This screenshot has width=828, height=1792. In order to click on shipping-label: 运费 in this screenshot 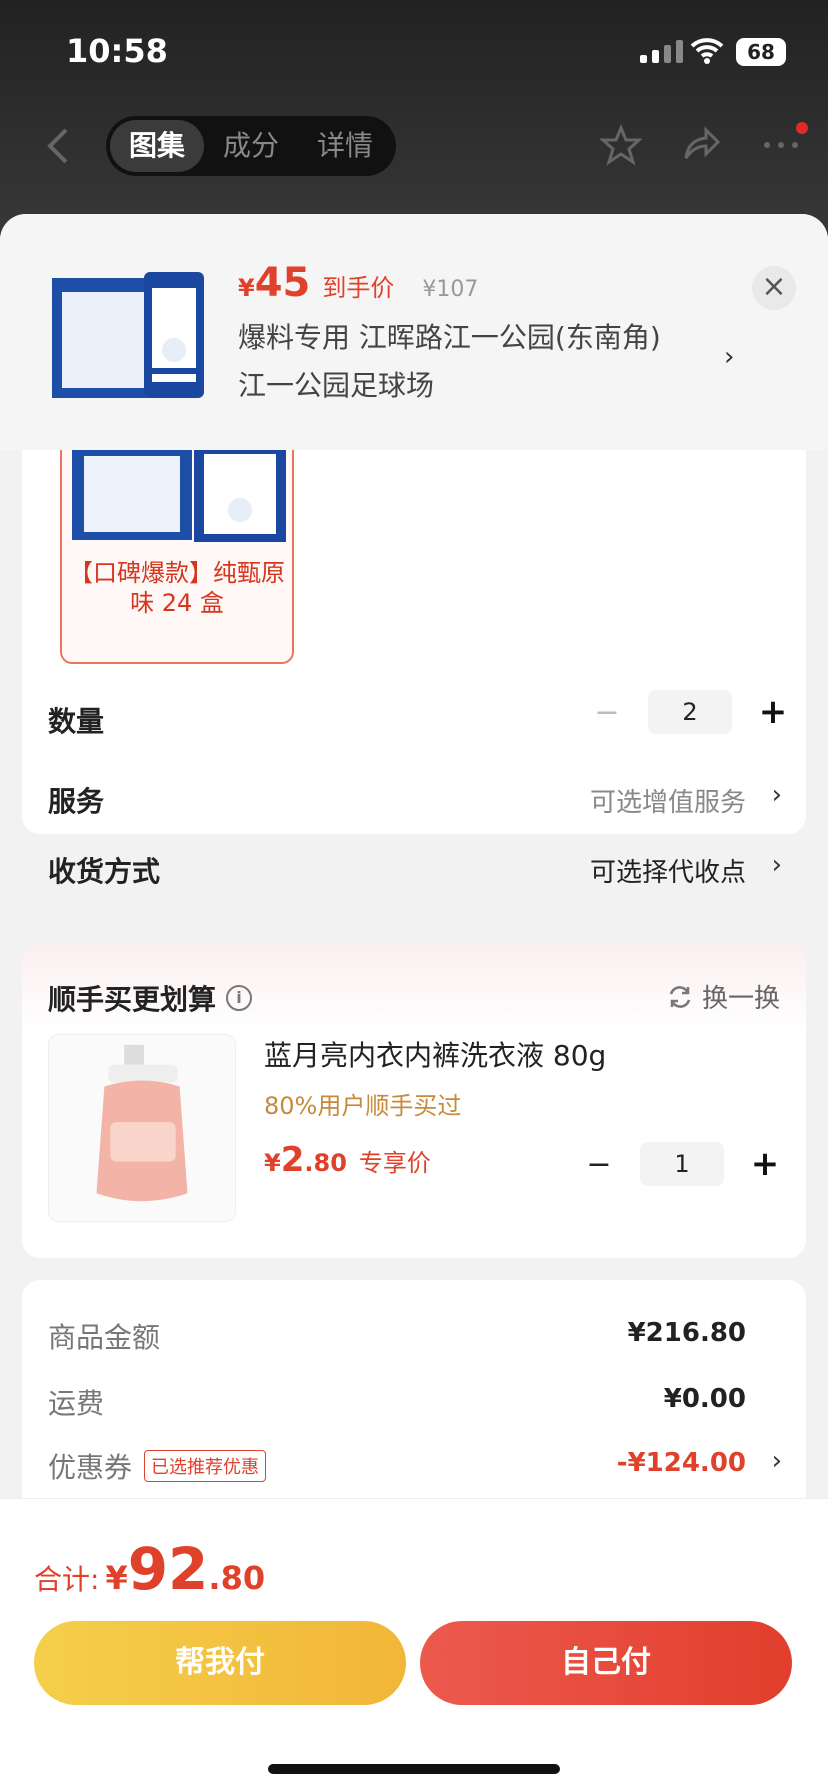, I will do `click(76, 1403)`.